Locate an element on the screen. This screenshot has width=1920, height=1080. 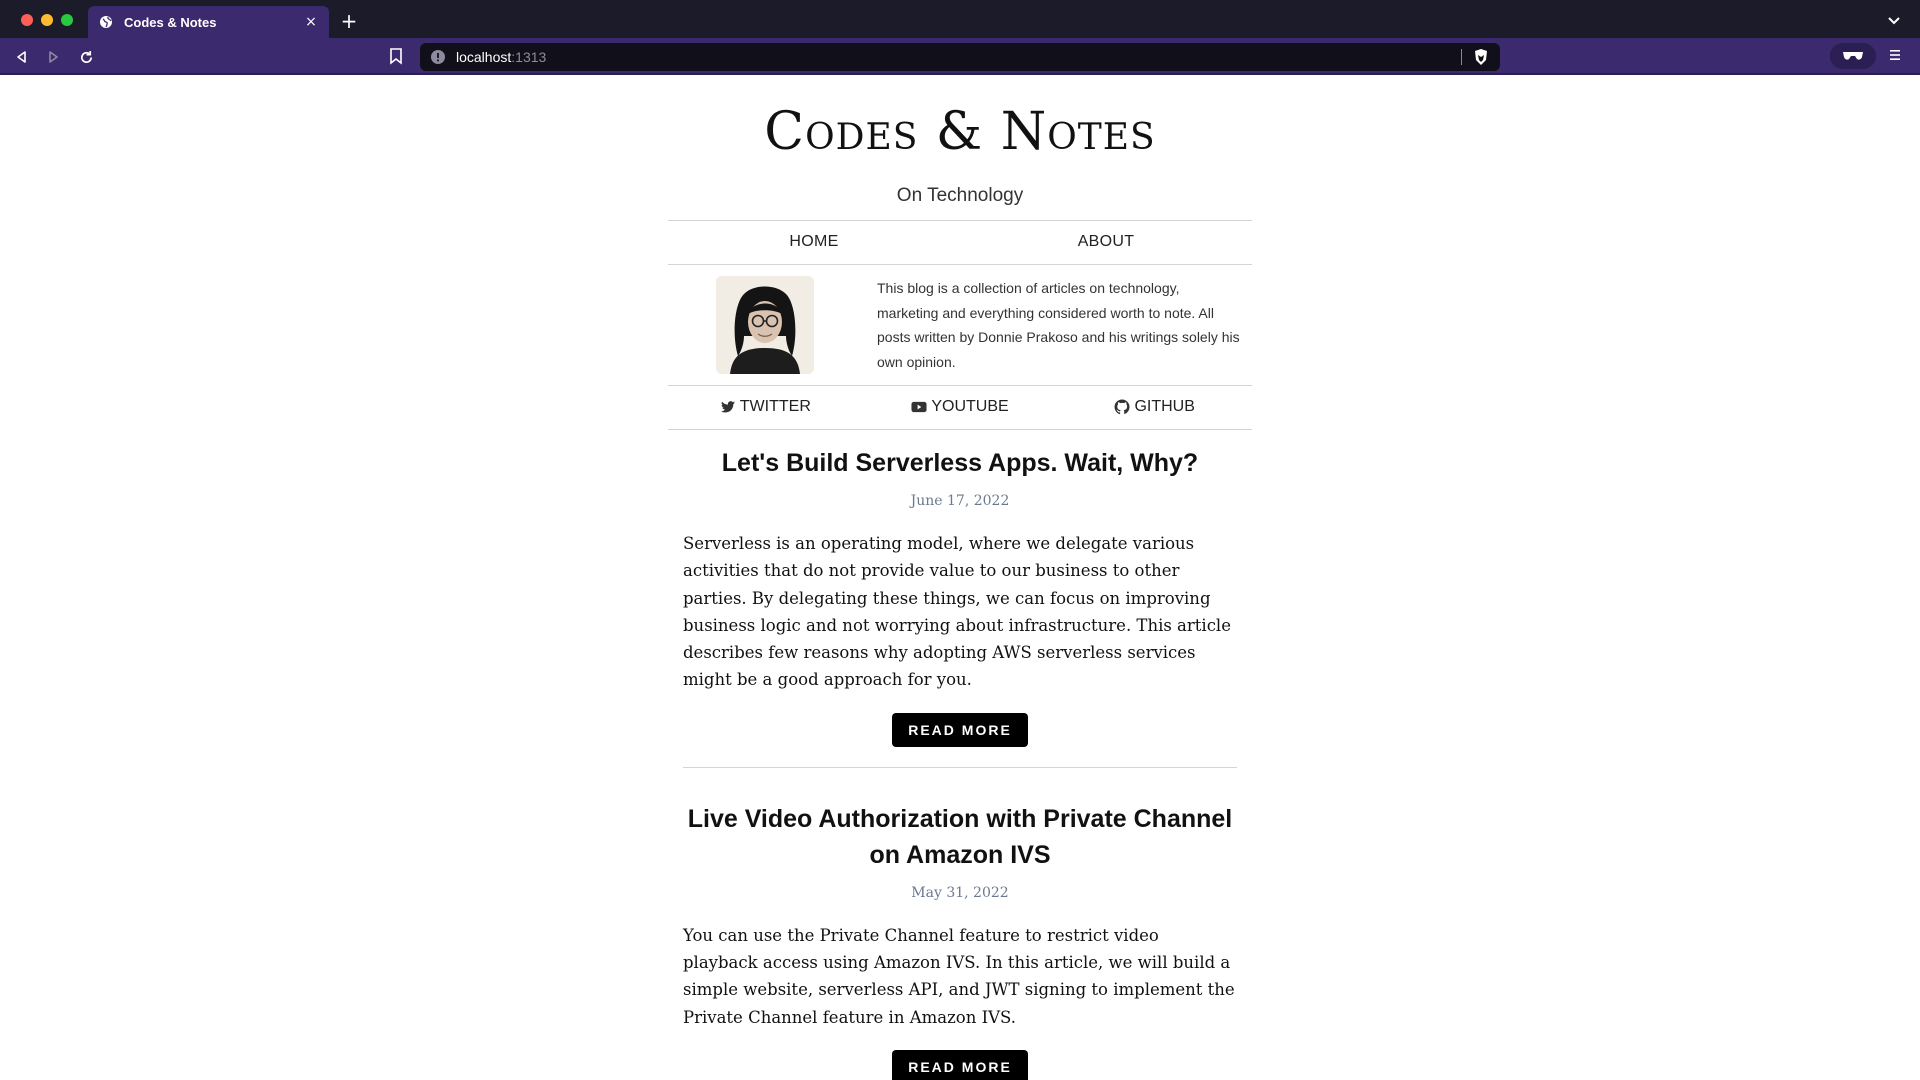
browser-tab-bar: Codes & Notes × + is located at coordinates (960, 19).